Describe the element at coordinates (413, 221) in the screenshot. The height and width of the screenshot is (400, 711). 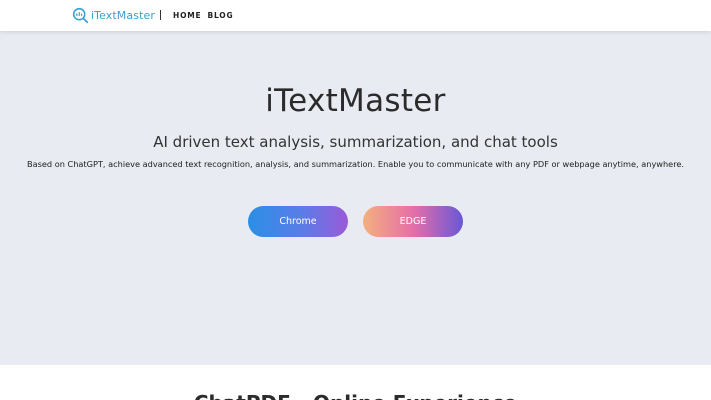
I see `edge-button: EDGE` at that location.